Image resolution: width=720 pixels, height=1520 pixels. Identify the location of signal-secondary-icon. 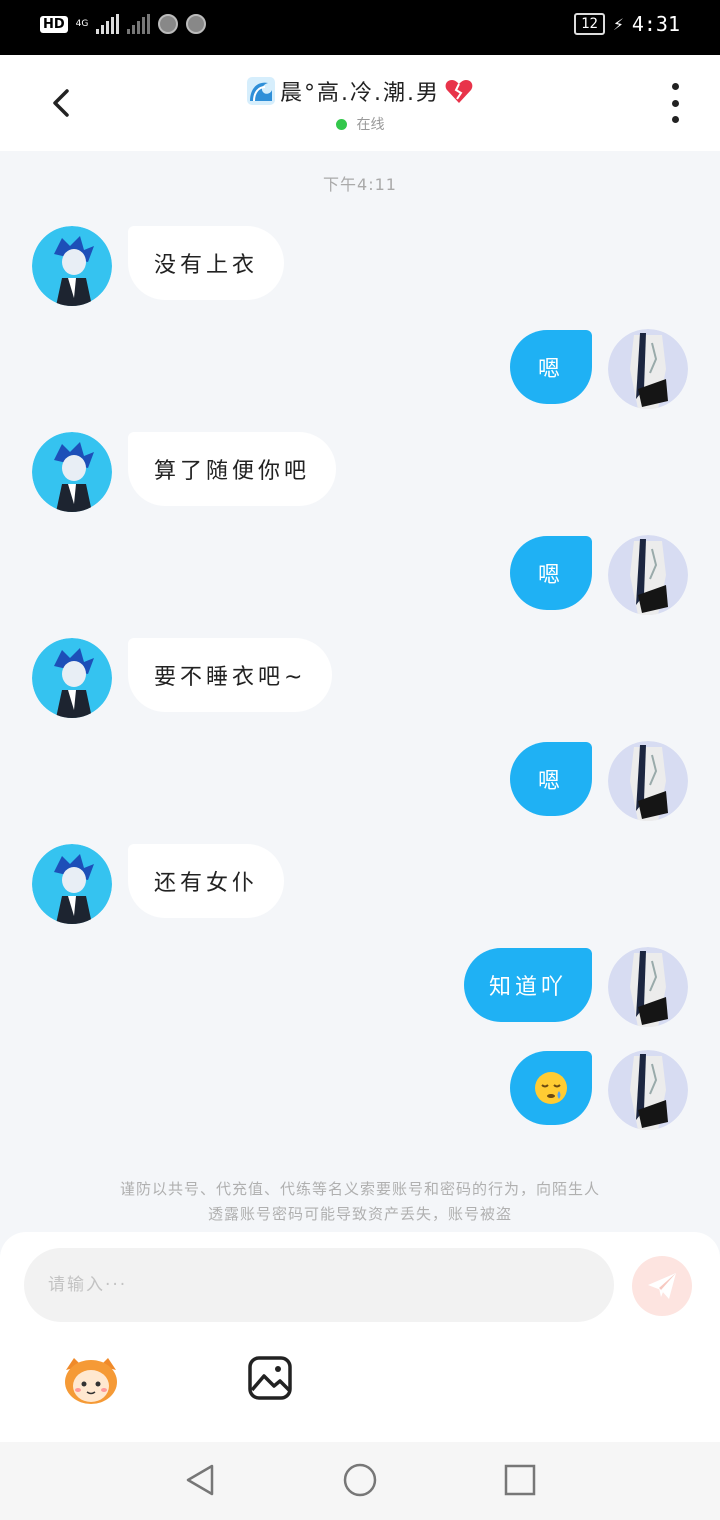
(139, 24).